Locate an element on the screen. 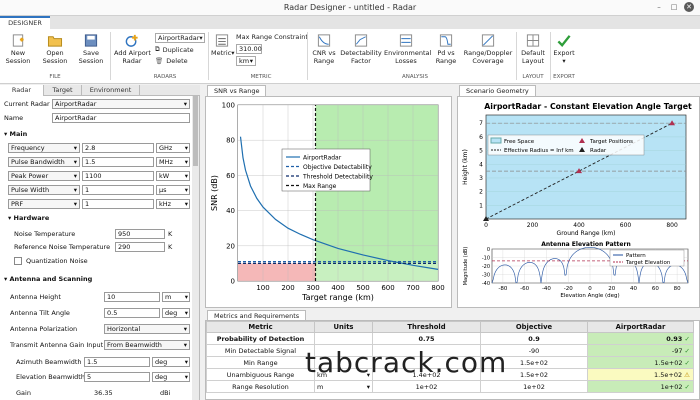  x-axis-label: Elevation Angle (deg) is located at coordinates (589, 296).